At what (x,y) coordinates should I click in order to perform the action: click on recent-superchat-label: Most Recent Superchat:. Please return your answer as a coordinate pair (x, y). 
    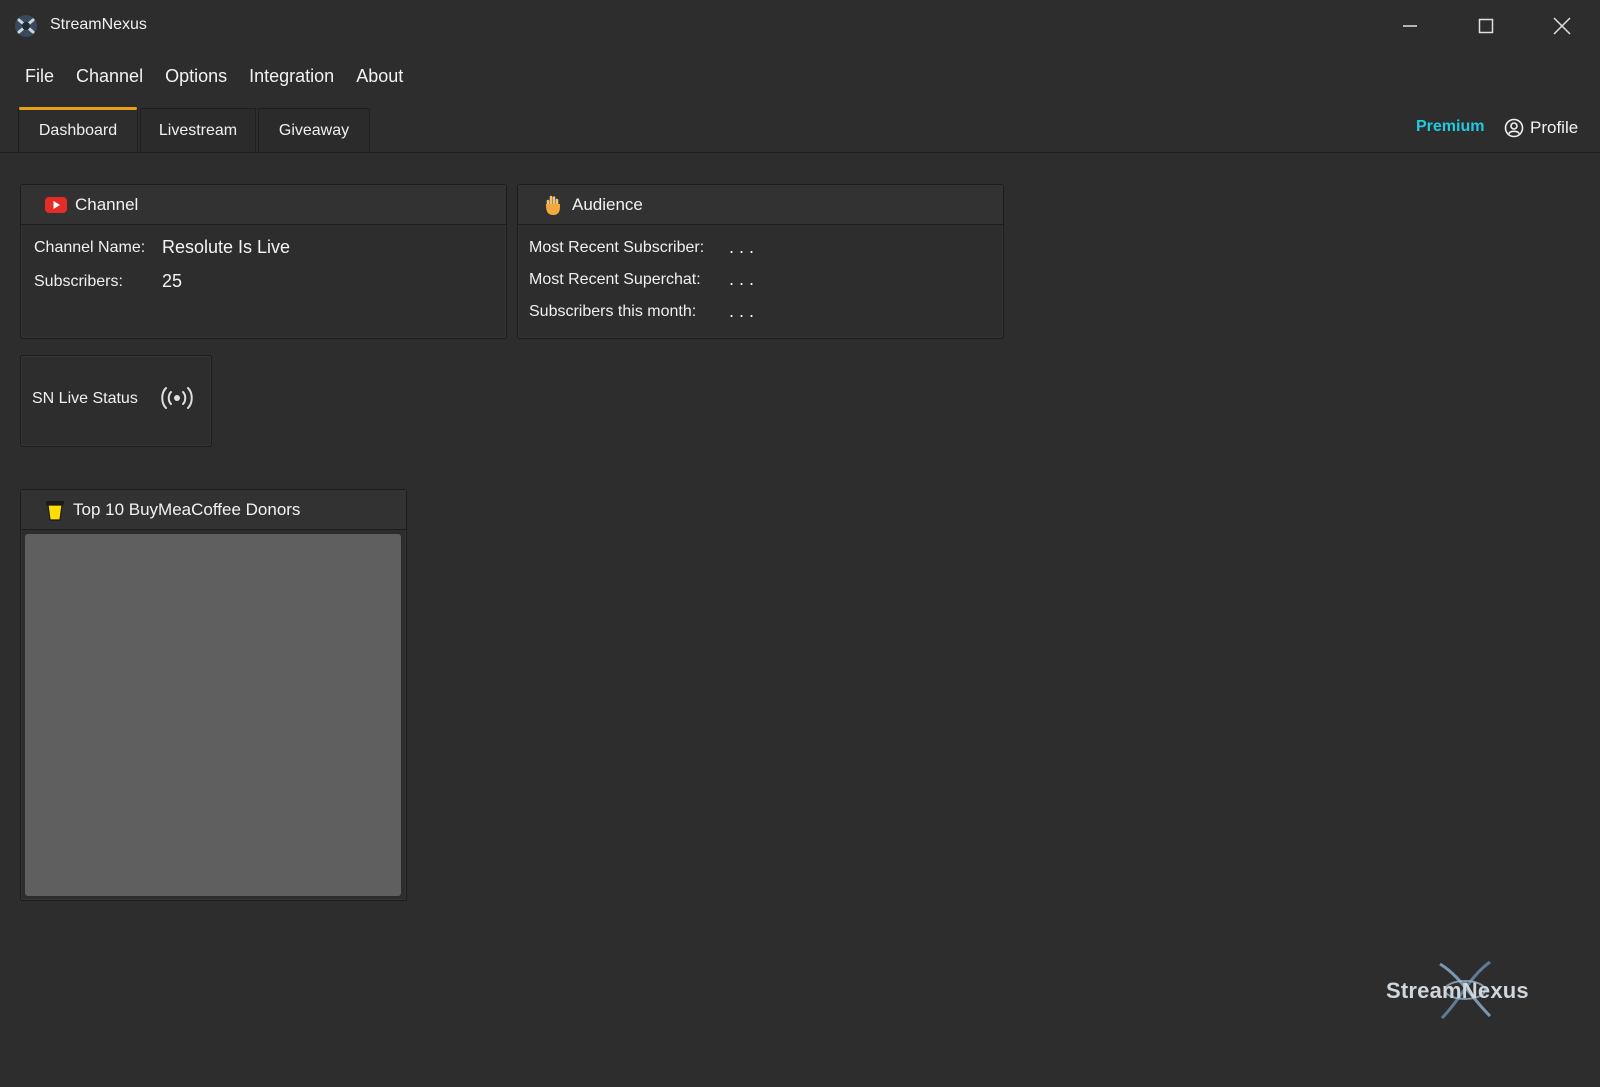
    Looking at the image, I should click on (615, 279).